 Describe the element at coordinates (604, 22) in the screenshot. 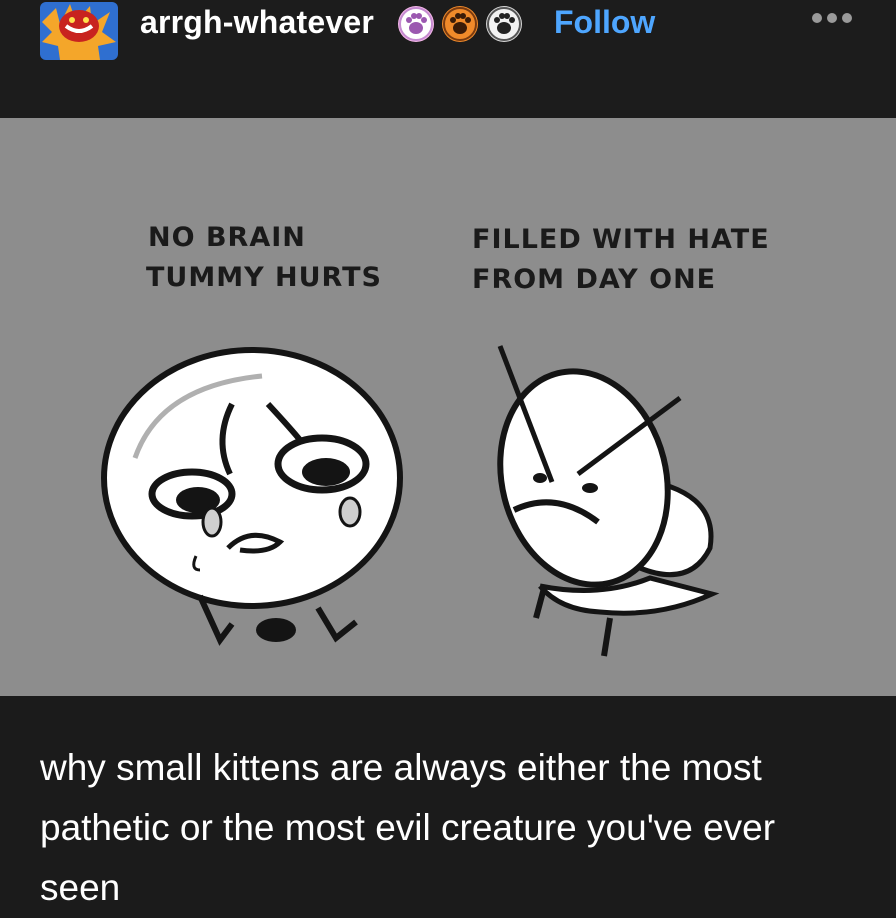

I see `follow-button: Follow` at that location.